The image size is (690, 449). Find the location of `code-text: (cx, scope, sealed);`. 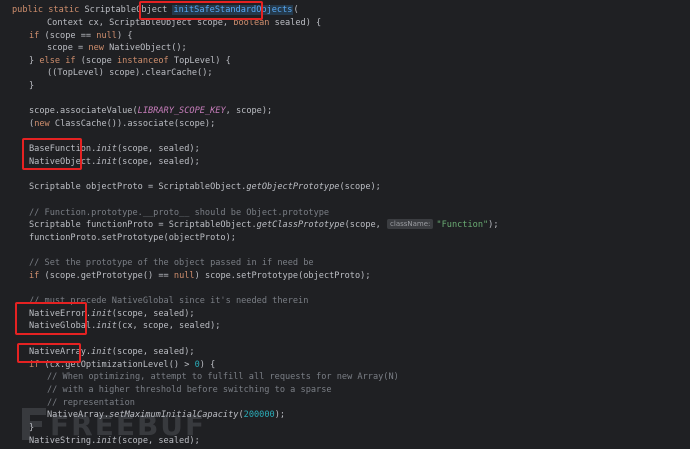

code-text: (cx, scope, sealed); is located at coordinates (168, 326).